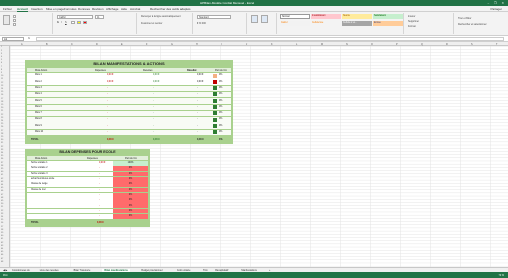 The height and width of the screenshot is (278, 508). What do you see at coordinates (38, 119) in the screenshot?
I see `mois-cell: Mois 8` at bounding box center [38, 119].